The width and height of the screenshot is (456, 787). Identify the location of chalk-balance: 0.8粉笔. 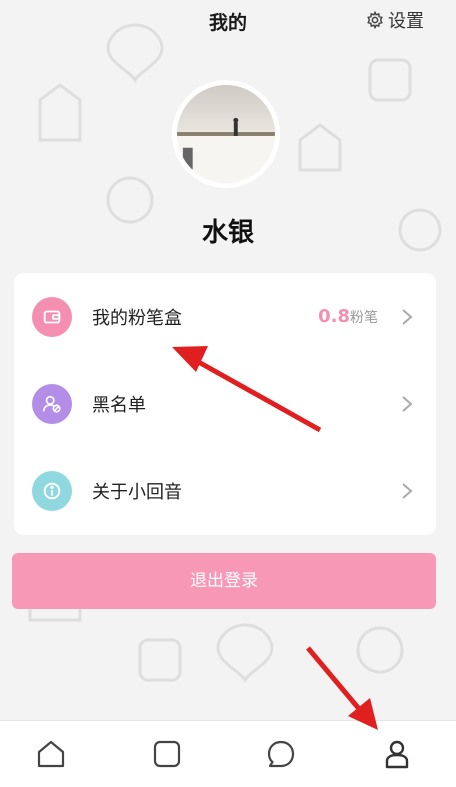
(348, 316).